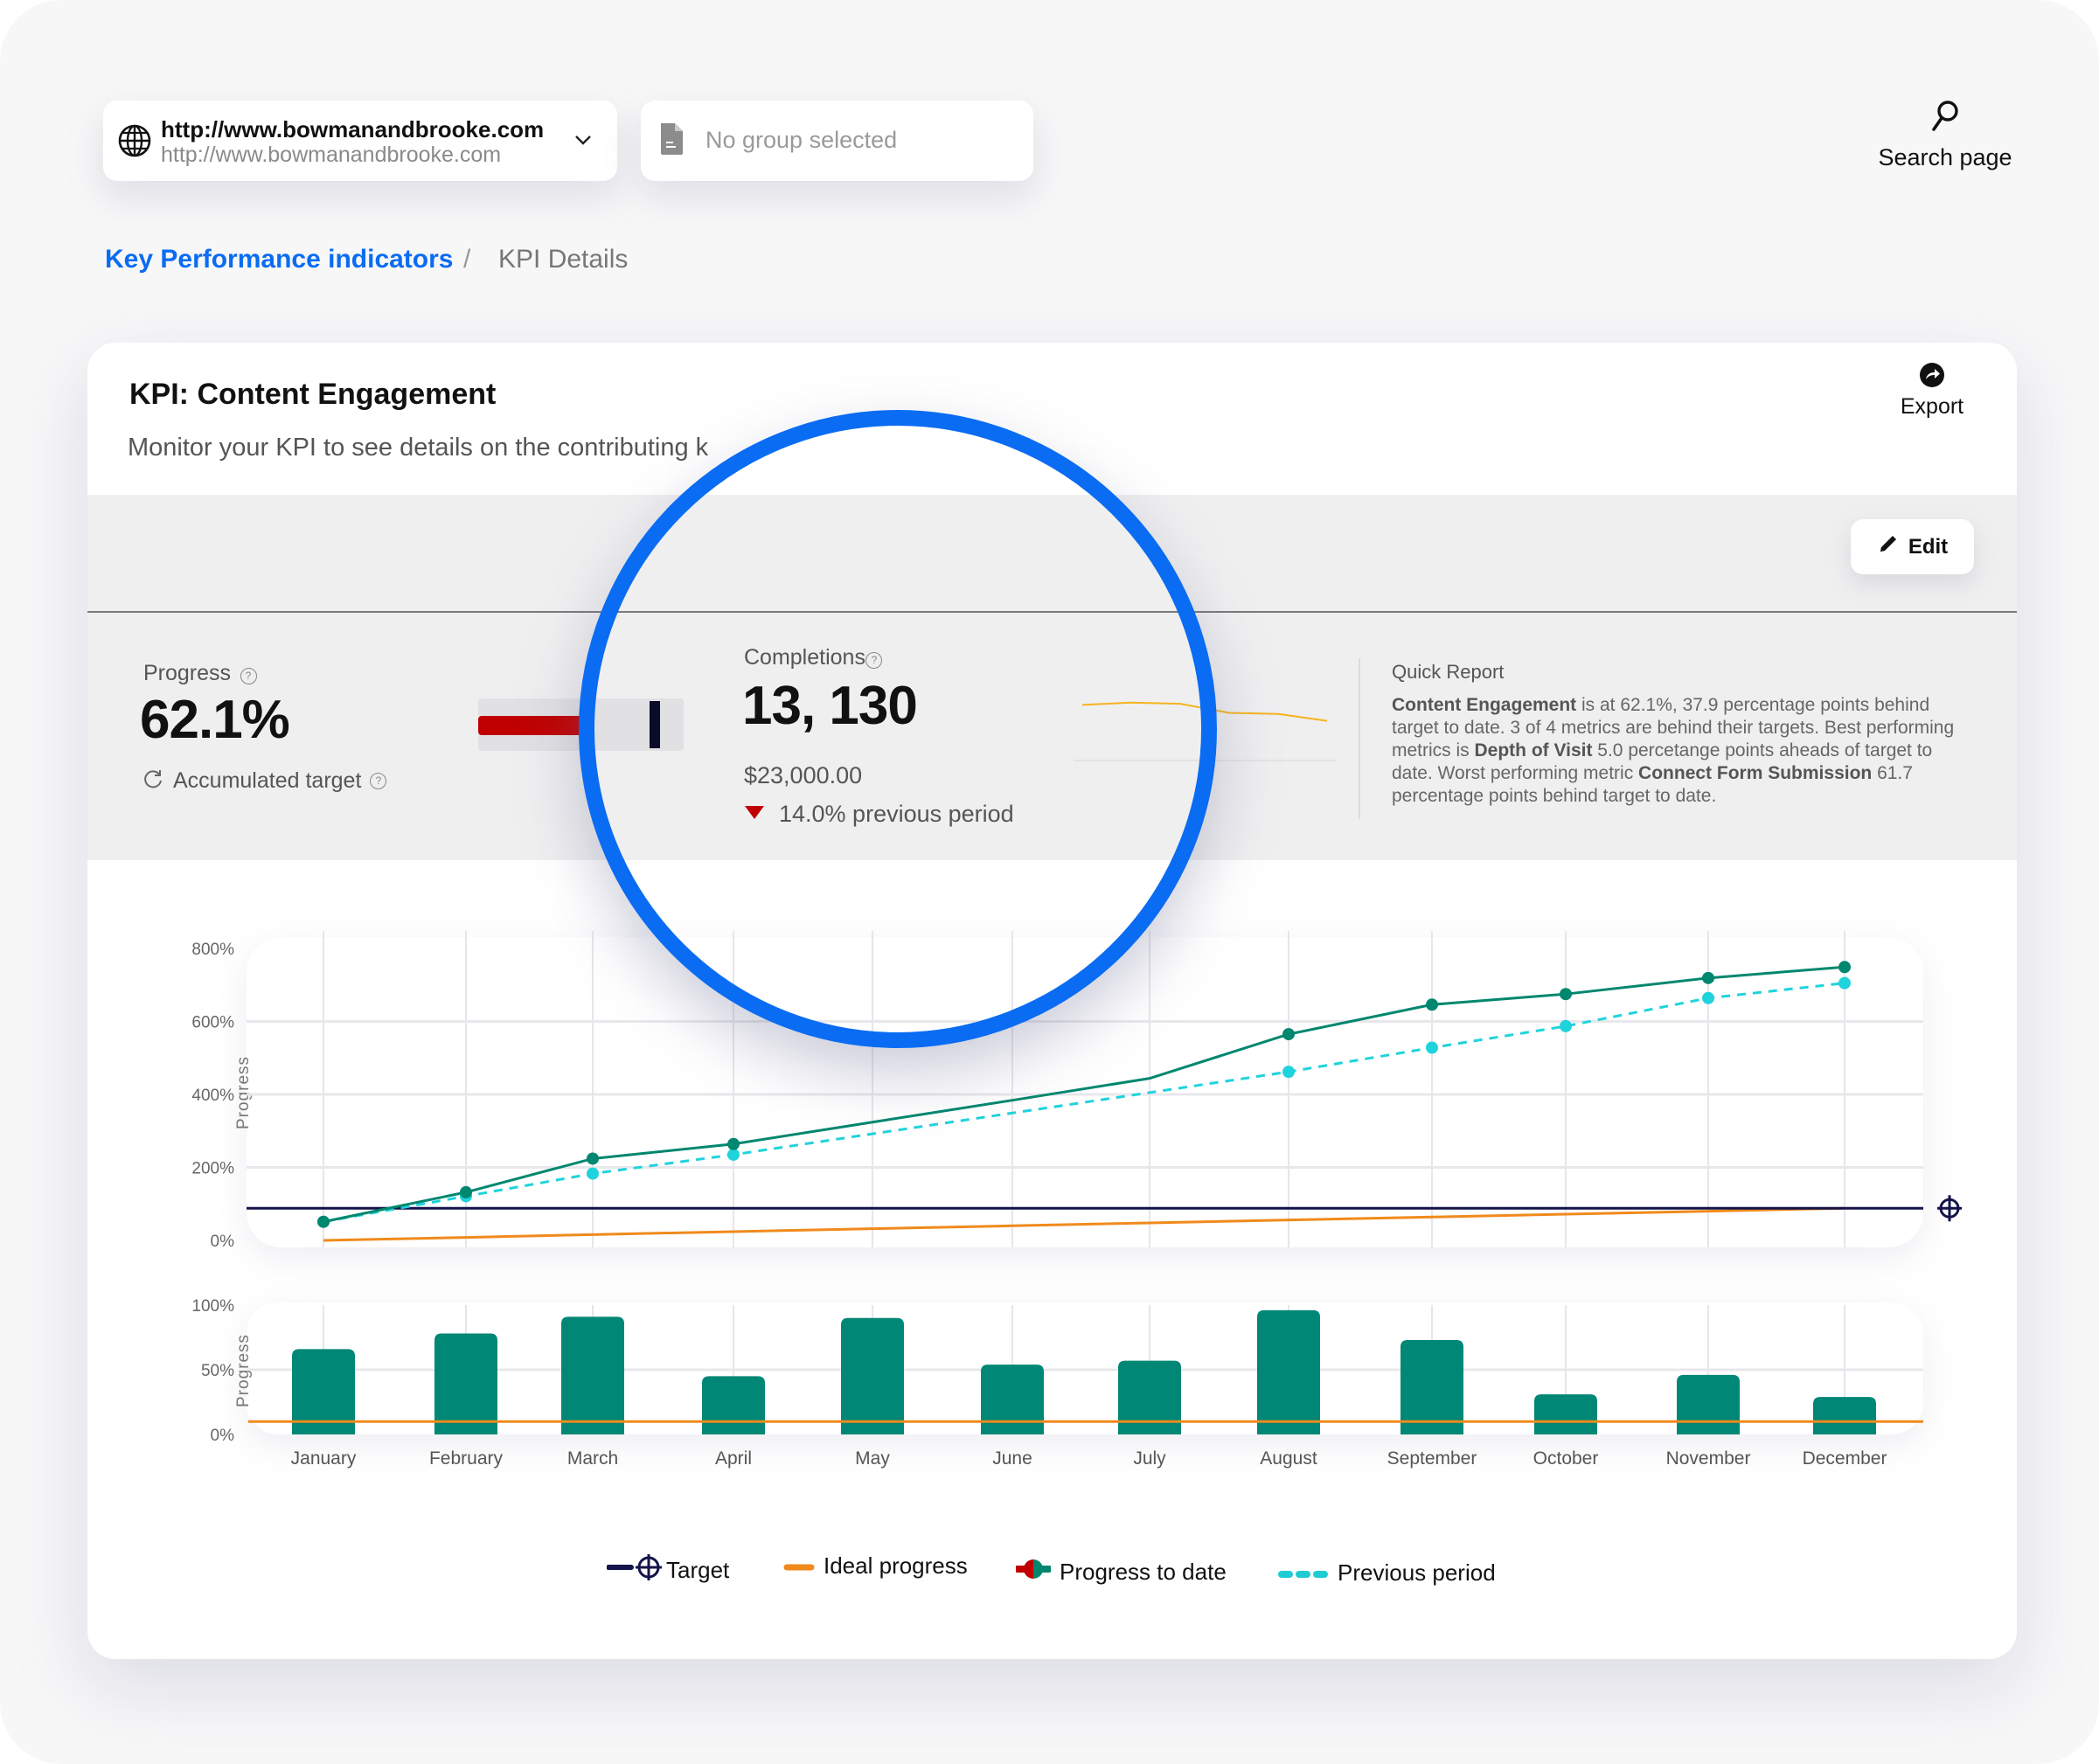 The height and width of the screenshot is (1764, 2099). Describe the element at coordinates (1932, 406) in the screenshot. I see `export-label: Export` at that location.